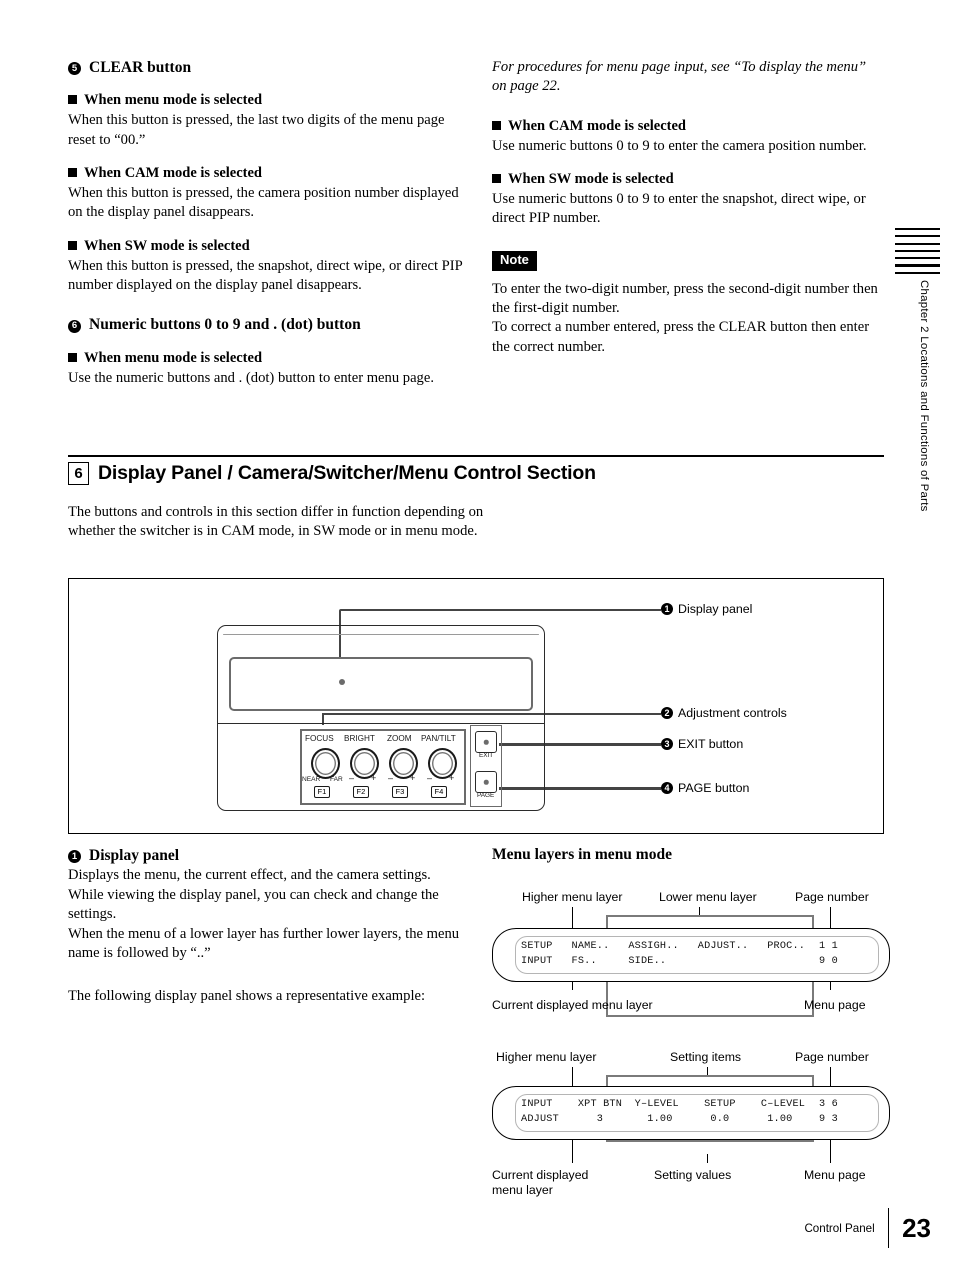  What do you see at coordinates (134, 855) in the screenshot?
I see `display-panel-title: Display panel` at bounding box center [134, 855].